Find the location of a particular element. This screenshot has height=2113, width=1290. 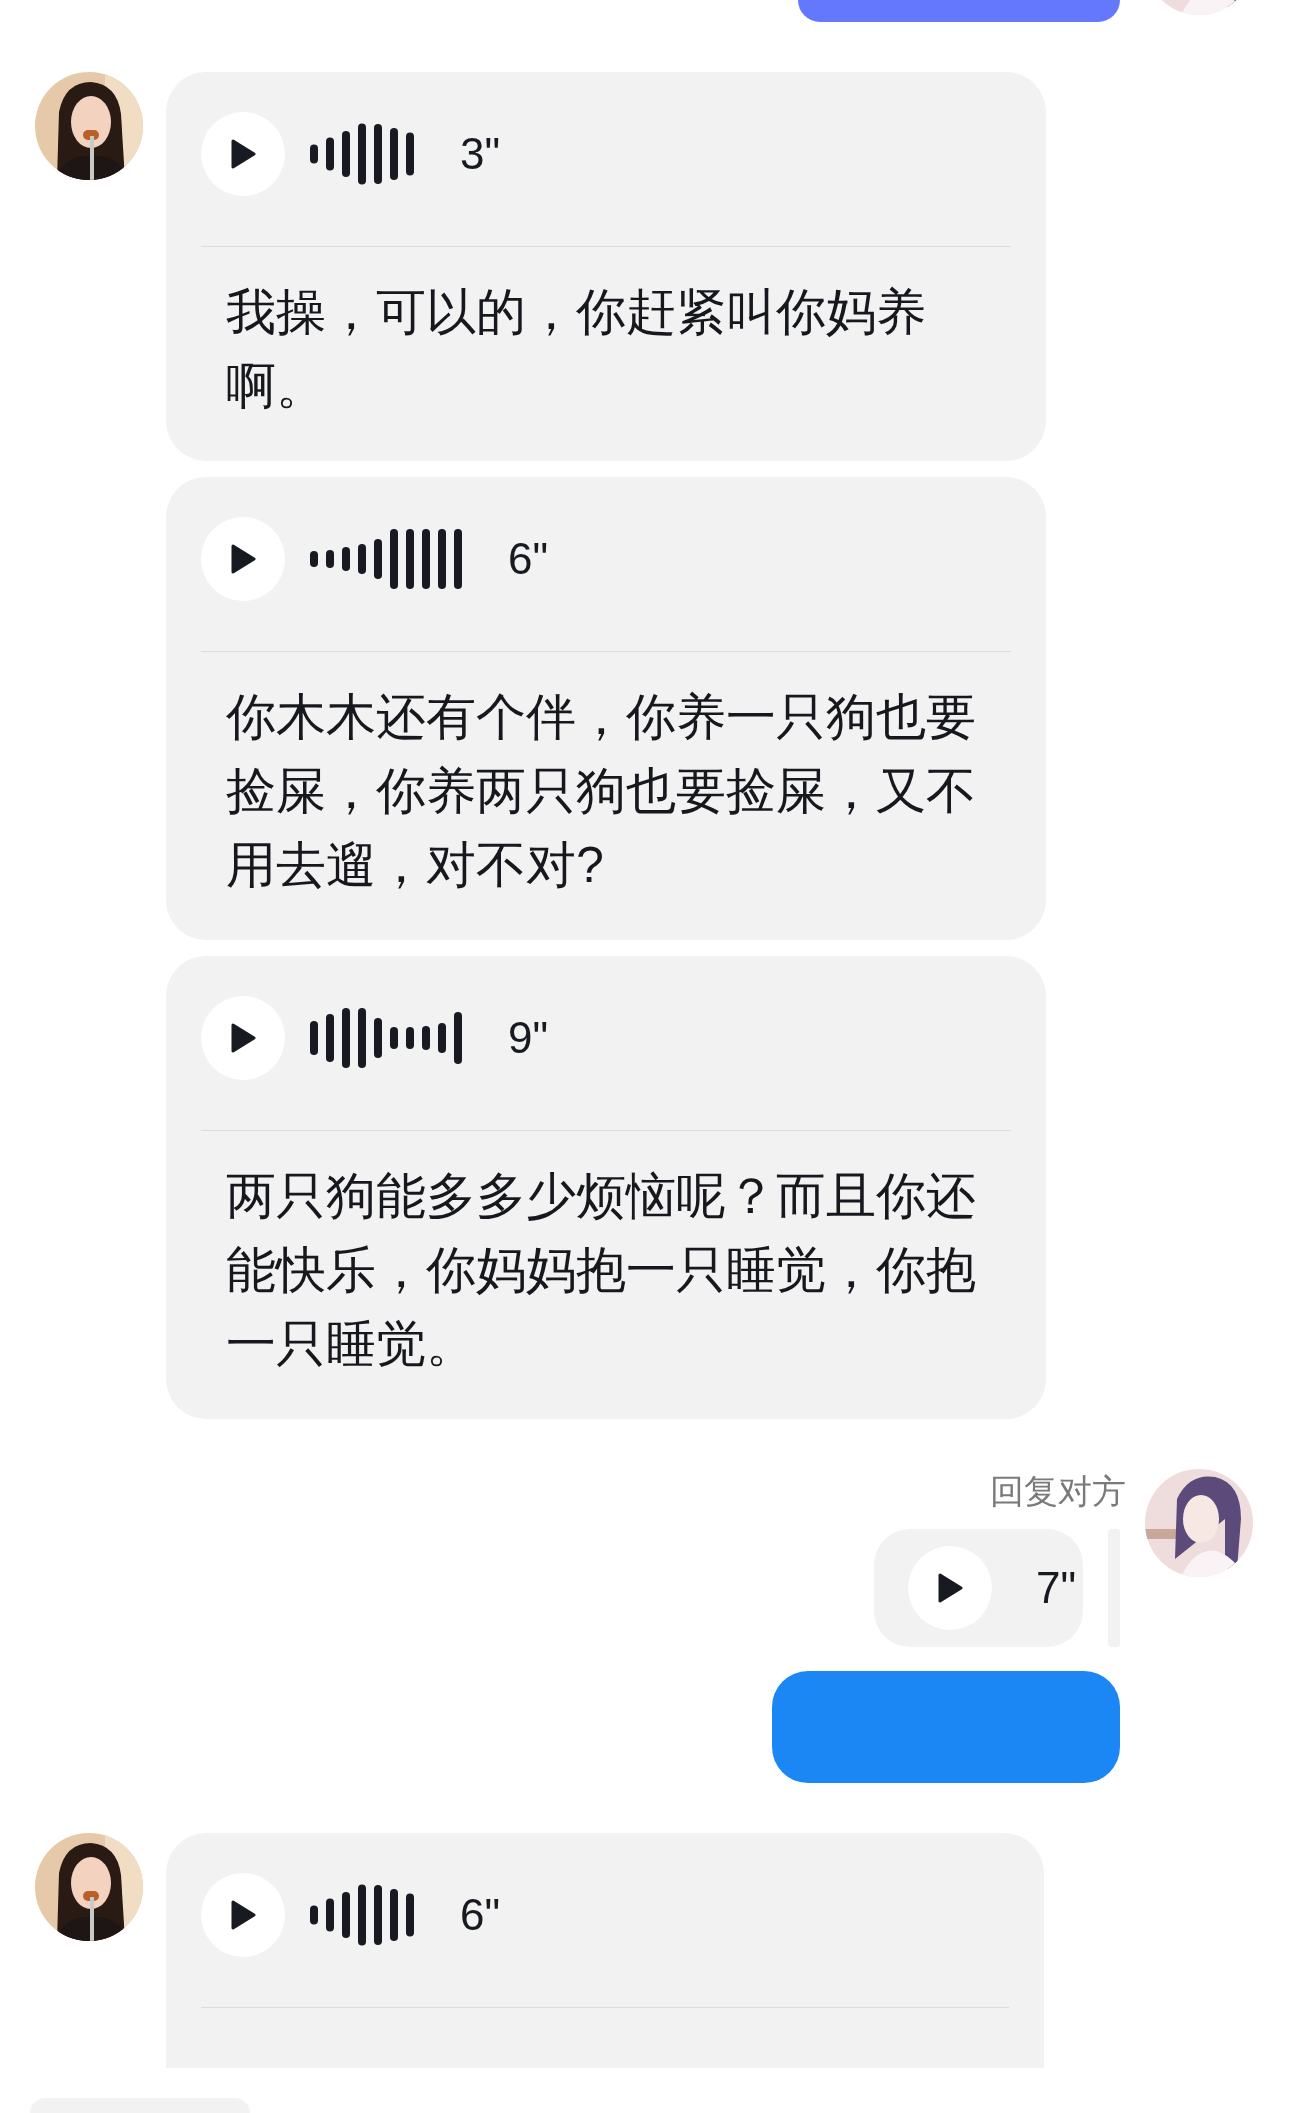

transcript-text: 你木木还有个伴，你养一只狗也要捡屎，你养两只狗也要捡屎，又不用去遛，对不对? is located at coordinates (601, 791).